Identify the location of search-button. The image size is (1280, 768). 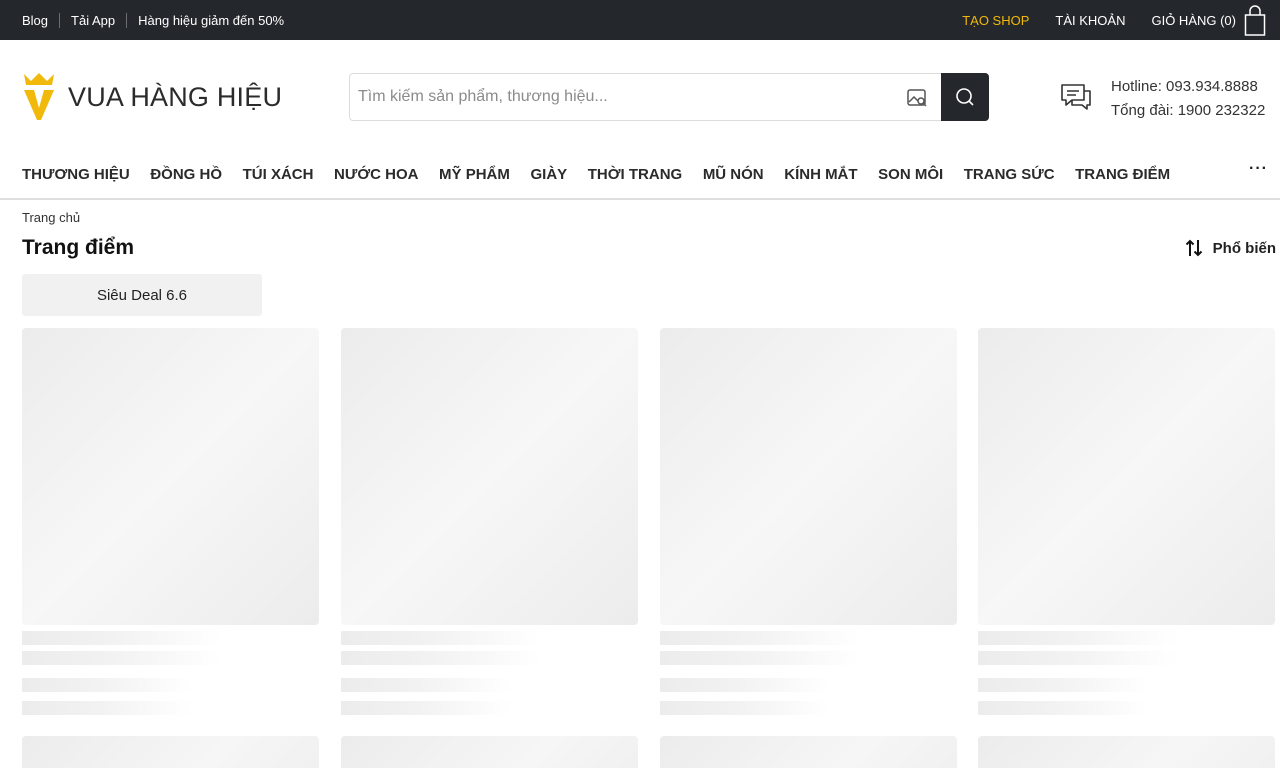
(965, 97).